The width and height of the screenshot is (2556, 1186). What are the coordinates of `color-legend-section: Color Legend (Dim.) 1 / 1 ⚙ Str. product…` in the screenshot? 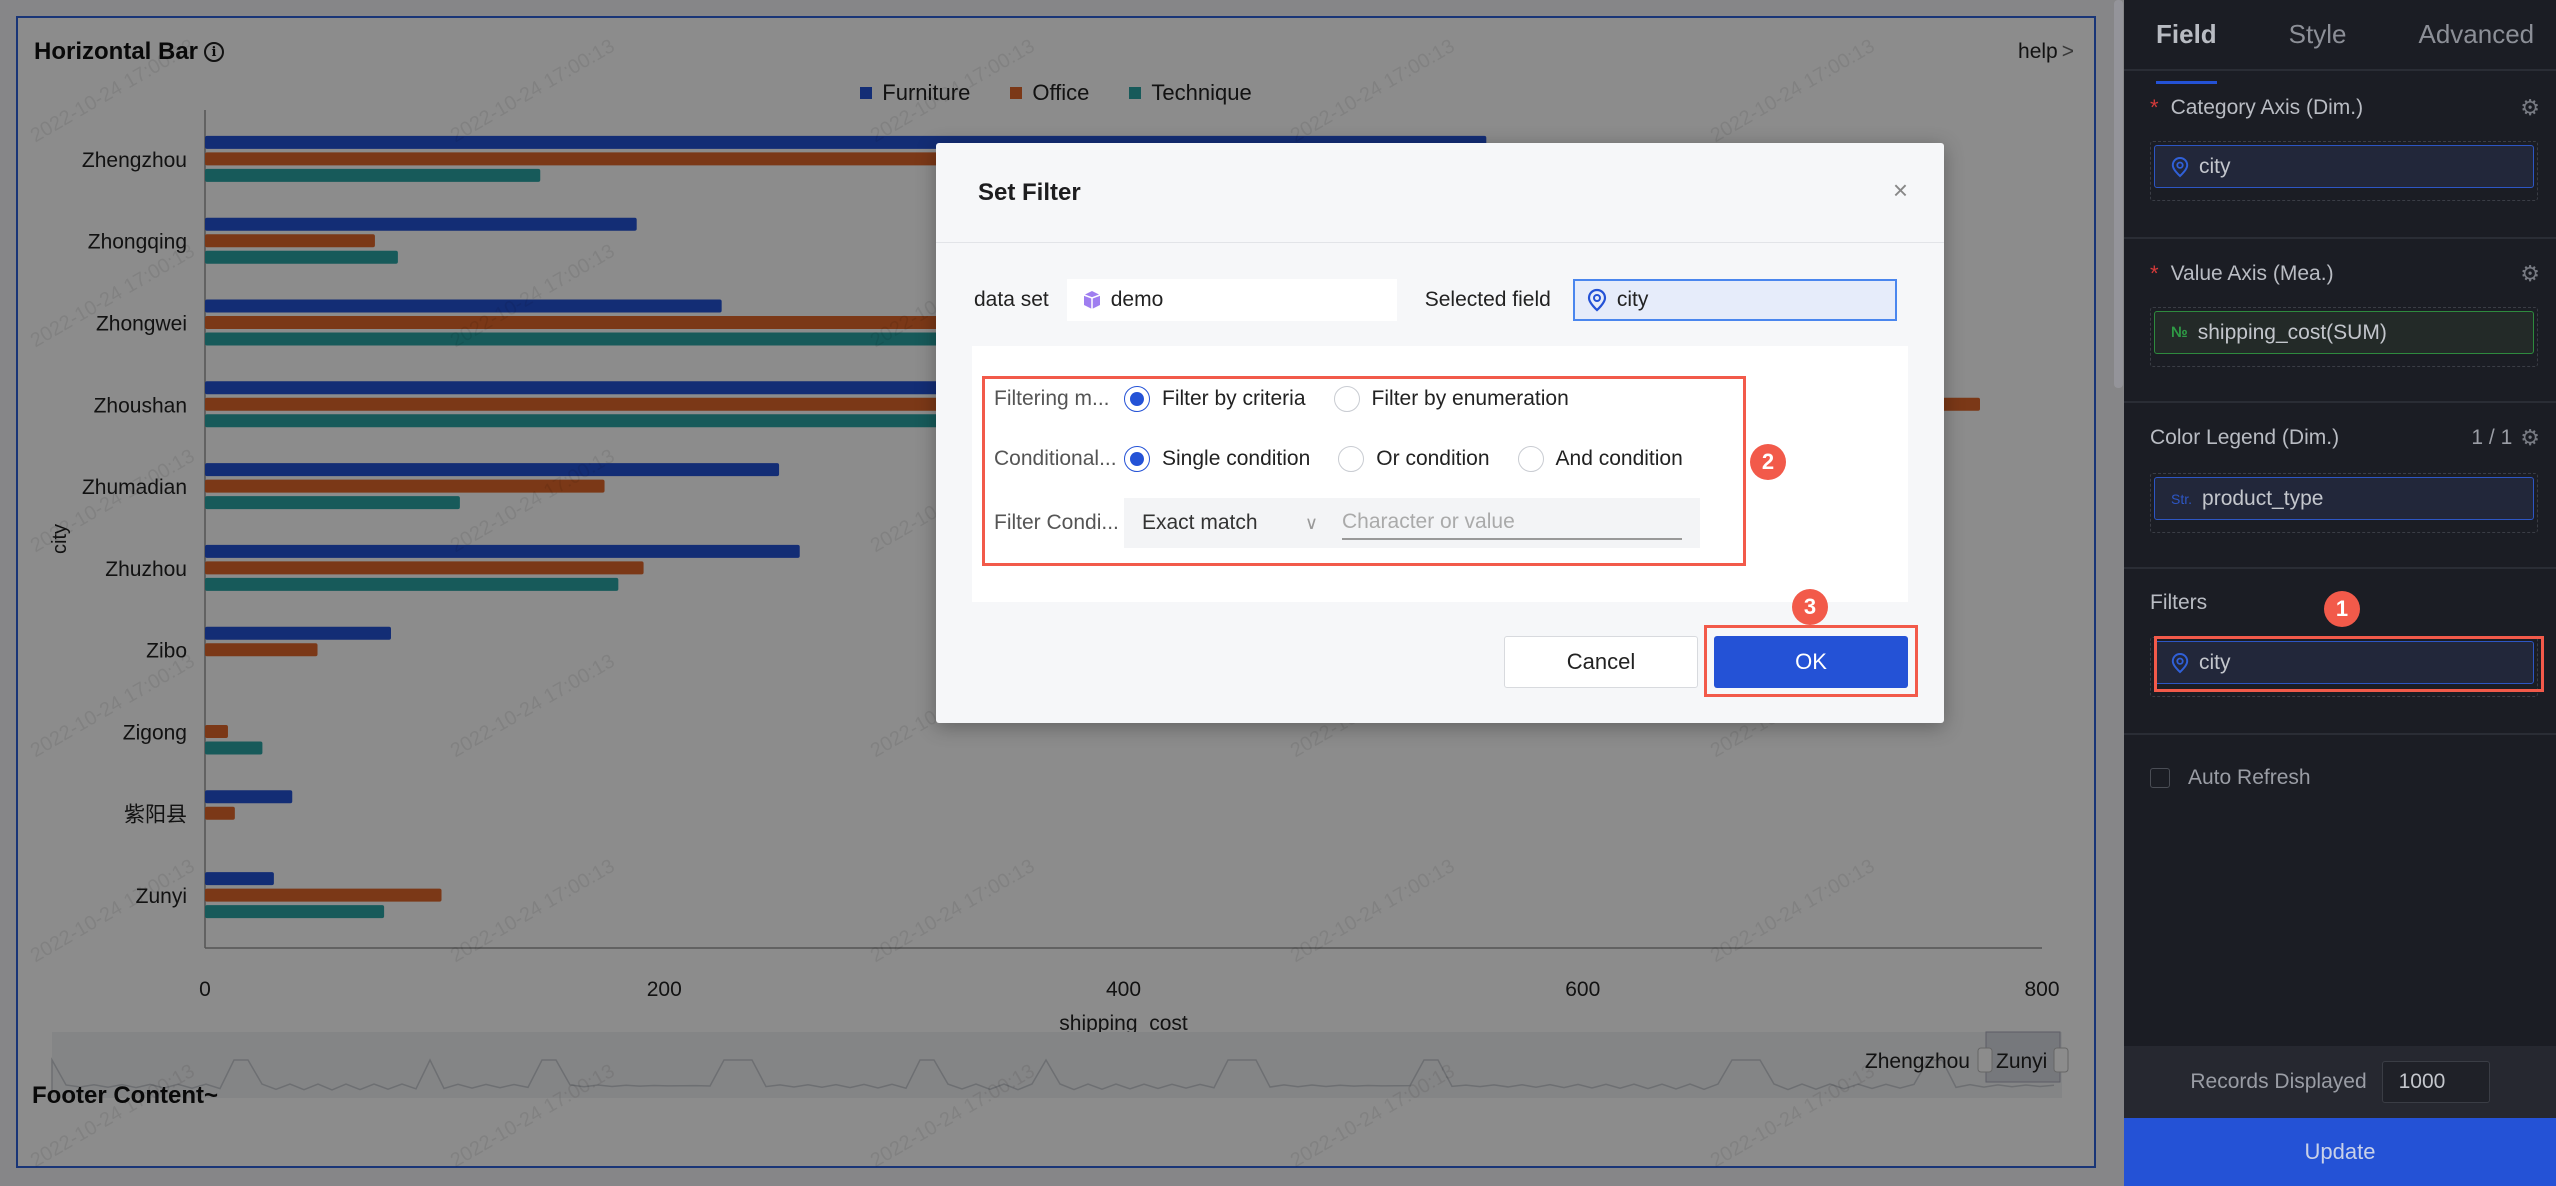 It's located at (2340, 486).